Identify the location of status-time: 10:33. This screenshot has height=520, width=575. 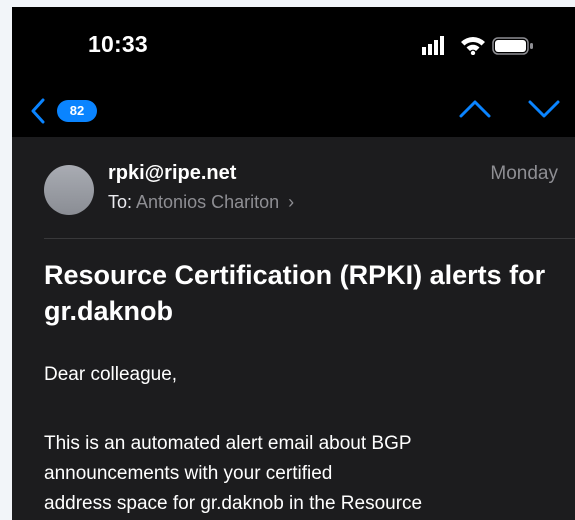
(118, 44).